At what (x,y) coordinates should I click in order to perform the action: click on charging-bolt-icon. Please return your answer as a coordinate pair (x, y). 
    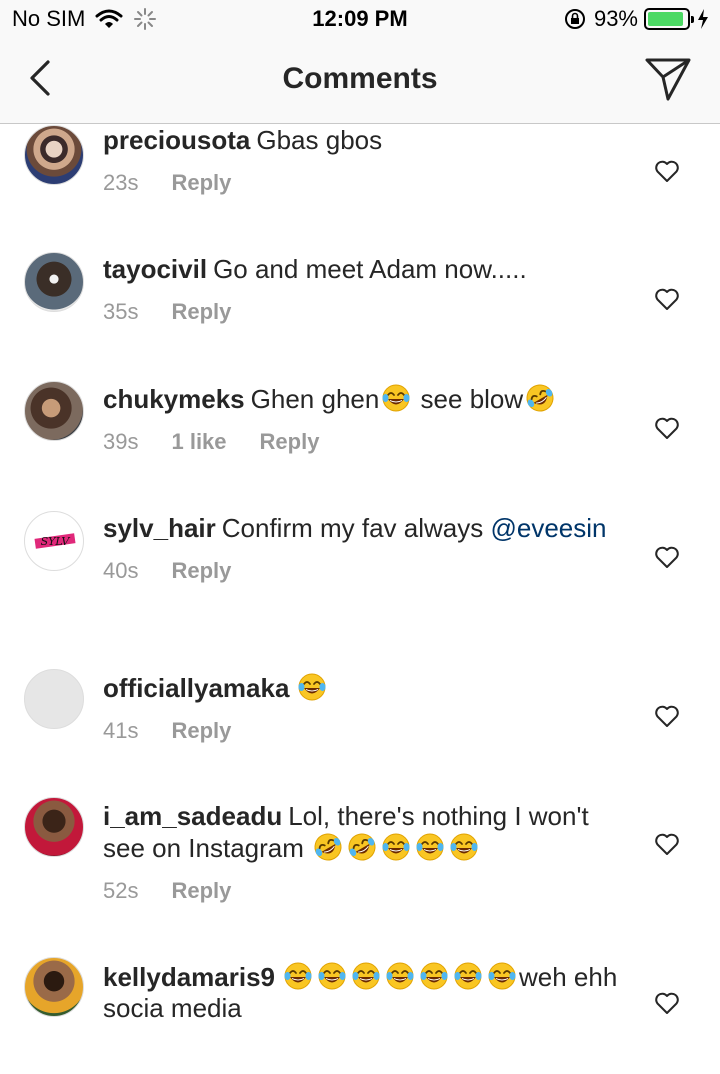
    Looking at the image, I should click on (703, 19).